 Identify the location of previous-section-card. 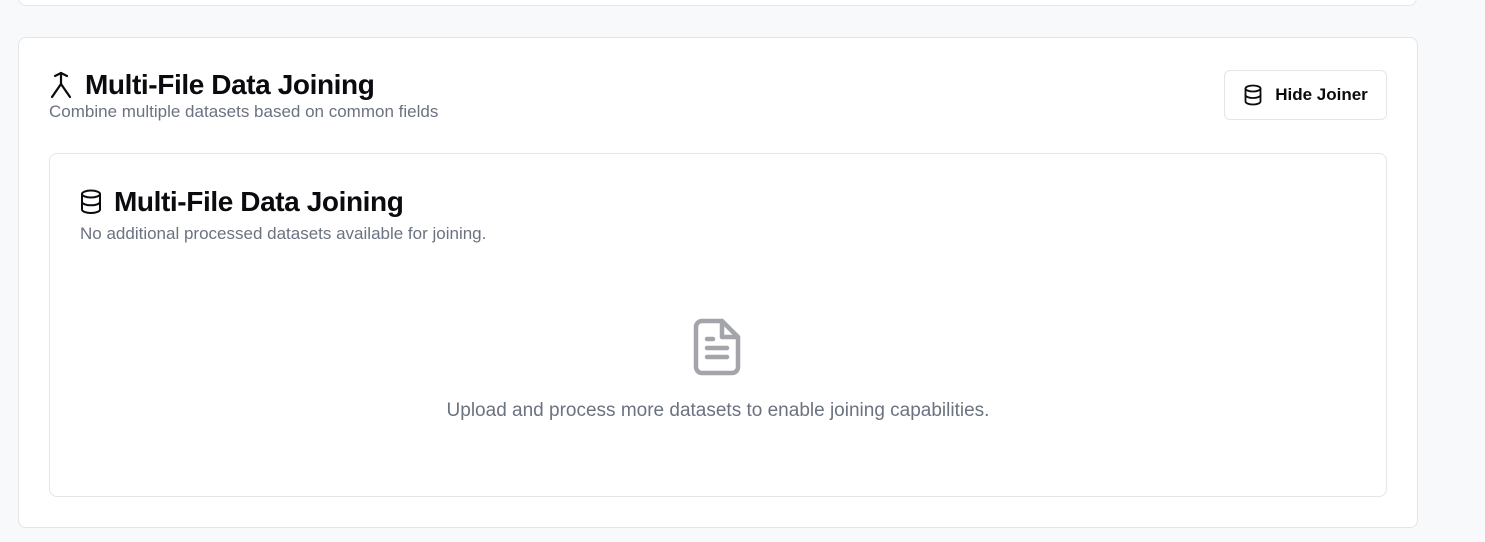
(717, 3).